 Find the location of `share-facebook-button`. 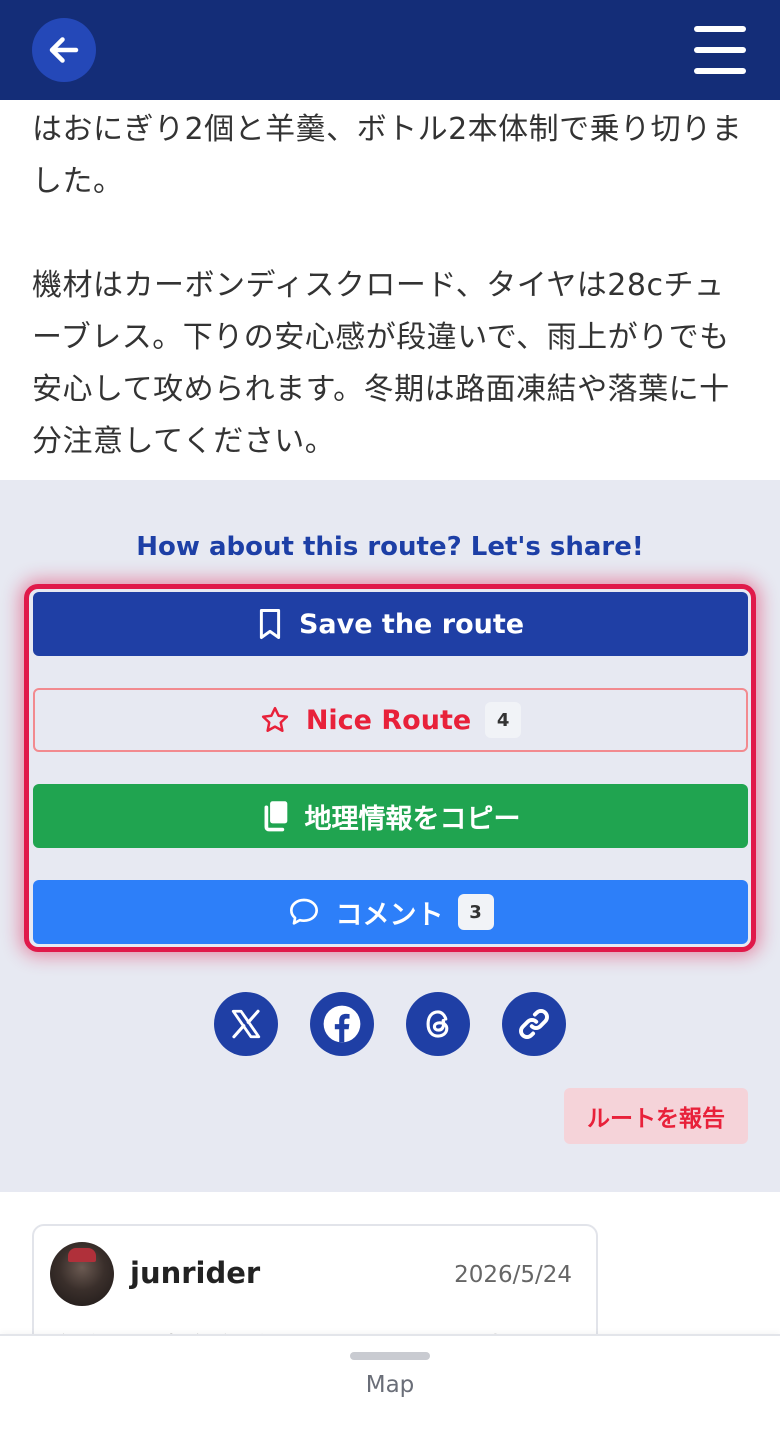

share-facebook-button is located at coordinates (342, 1024).